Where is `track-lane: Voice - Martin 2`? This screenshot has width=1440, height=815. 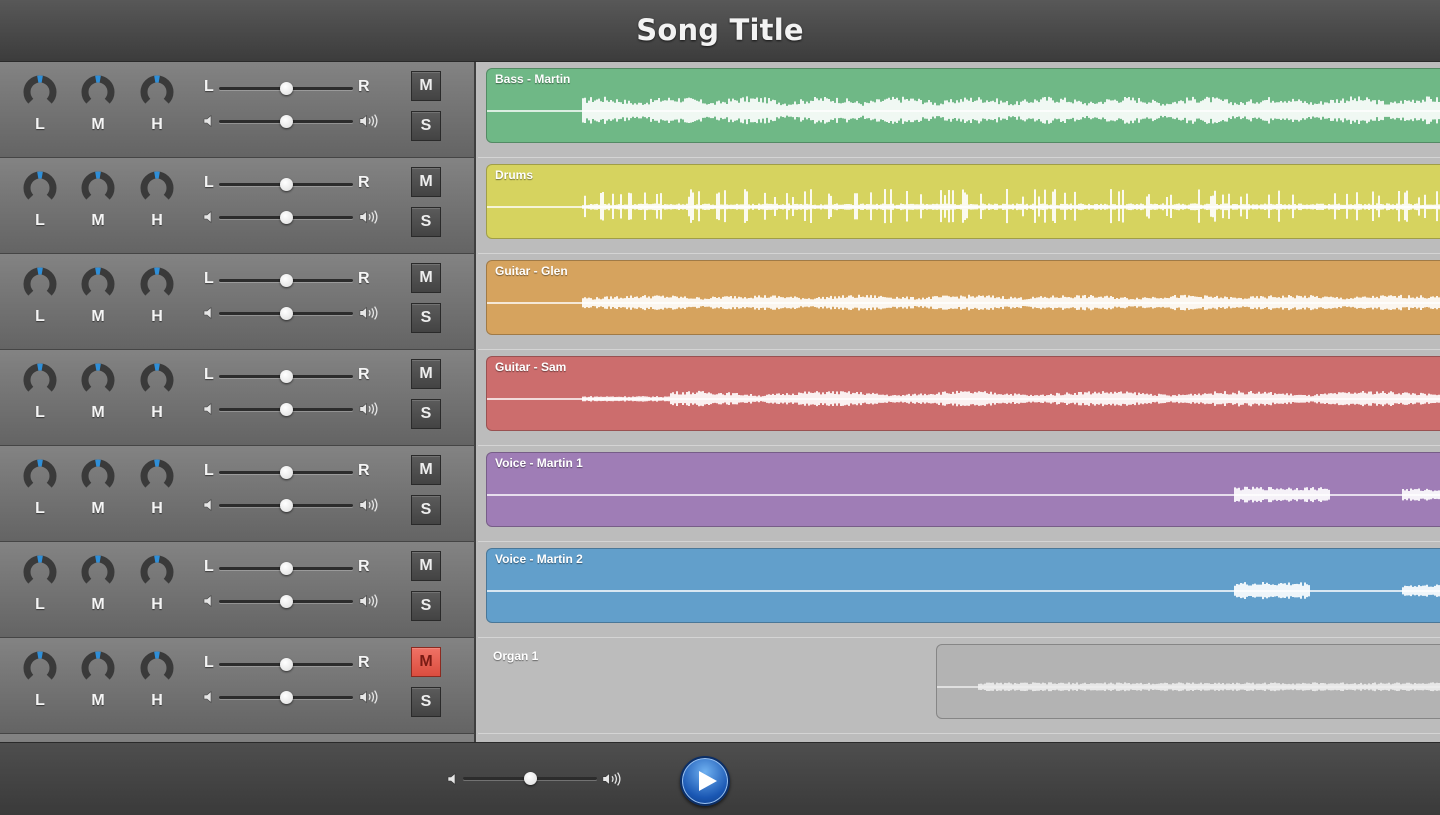
track-lane: Voice - Martin 2 is located at coordinates (959, 590).